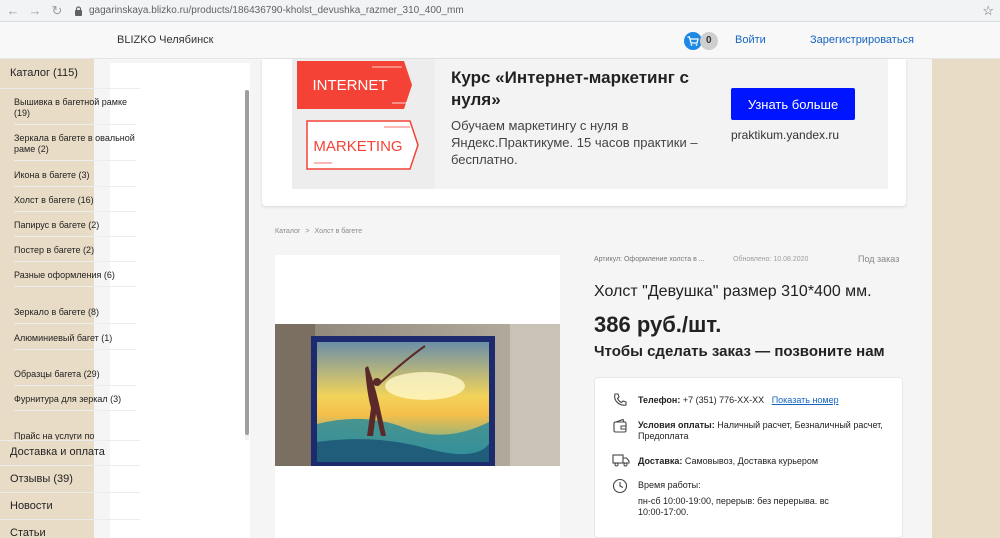  What do you see at coordinates (13, 11) in the screenshot?
I see `back-arrow-icon: ←` at bounding box center [13, 11].